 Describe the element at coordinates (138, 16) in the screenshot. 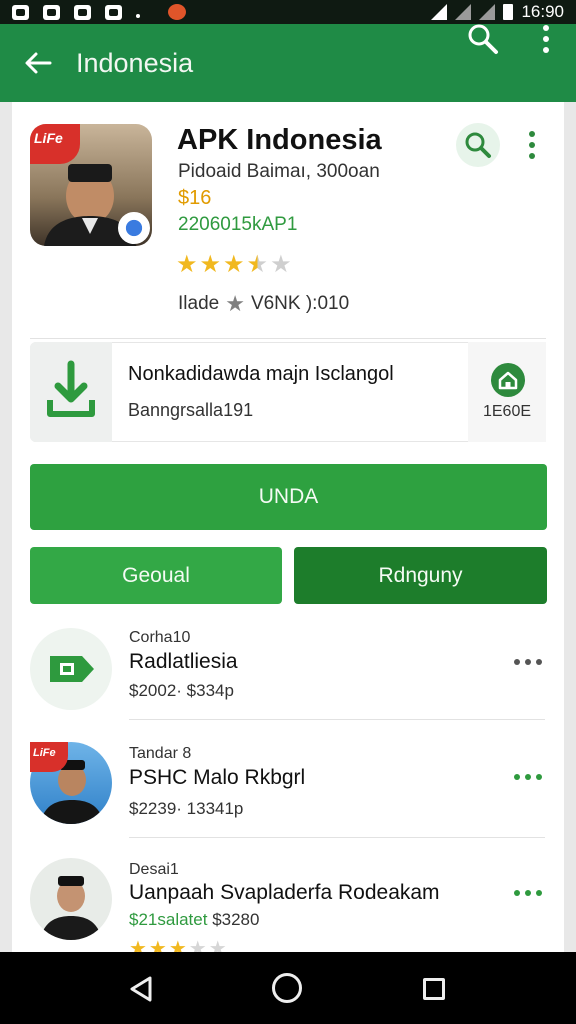

I see `dot-icon` at that location.